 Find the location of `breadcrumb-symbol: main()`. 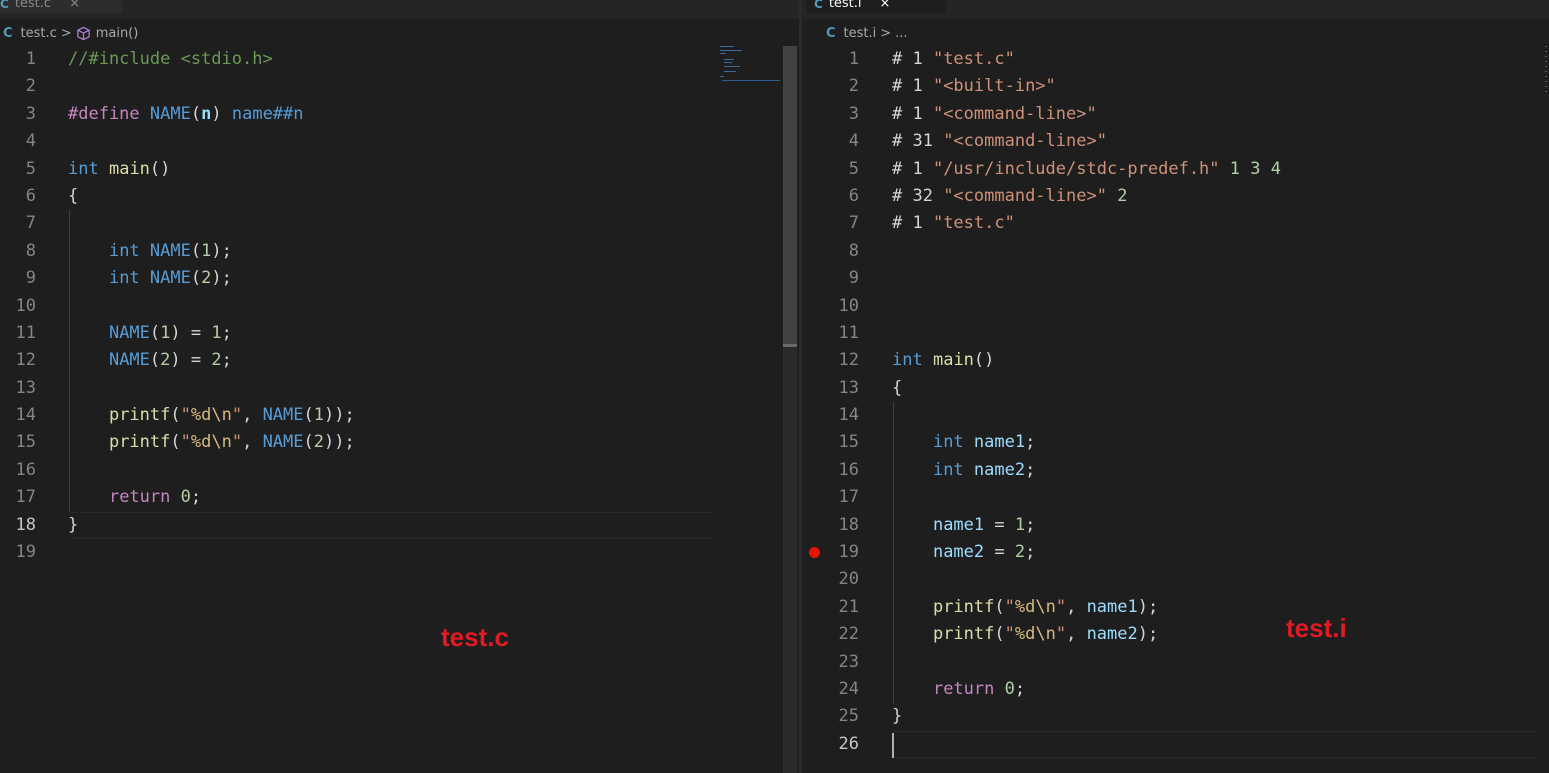

breadcrumb-symbol: main() is located at coordinates (117, 33).